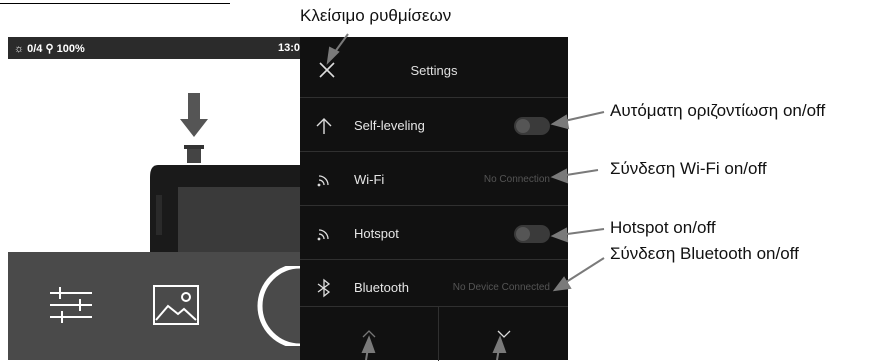 Image resolution: width=884 pixels, height=361 pixels. I want to click on setting-label-hotspot: Hotspot, so click(376, 233).